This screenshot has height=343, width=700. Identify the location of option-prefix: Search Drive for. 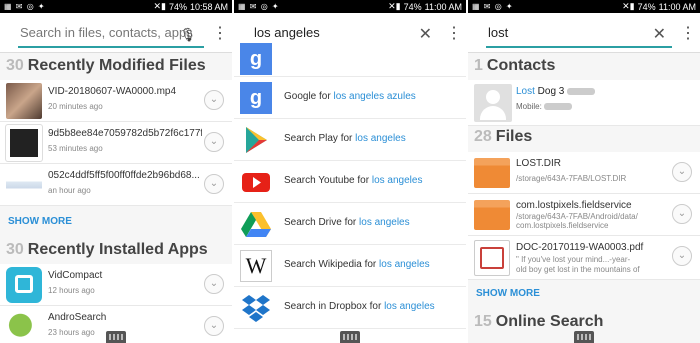
(322, 222).